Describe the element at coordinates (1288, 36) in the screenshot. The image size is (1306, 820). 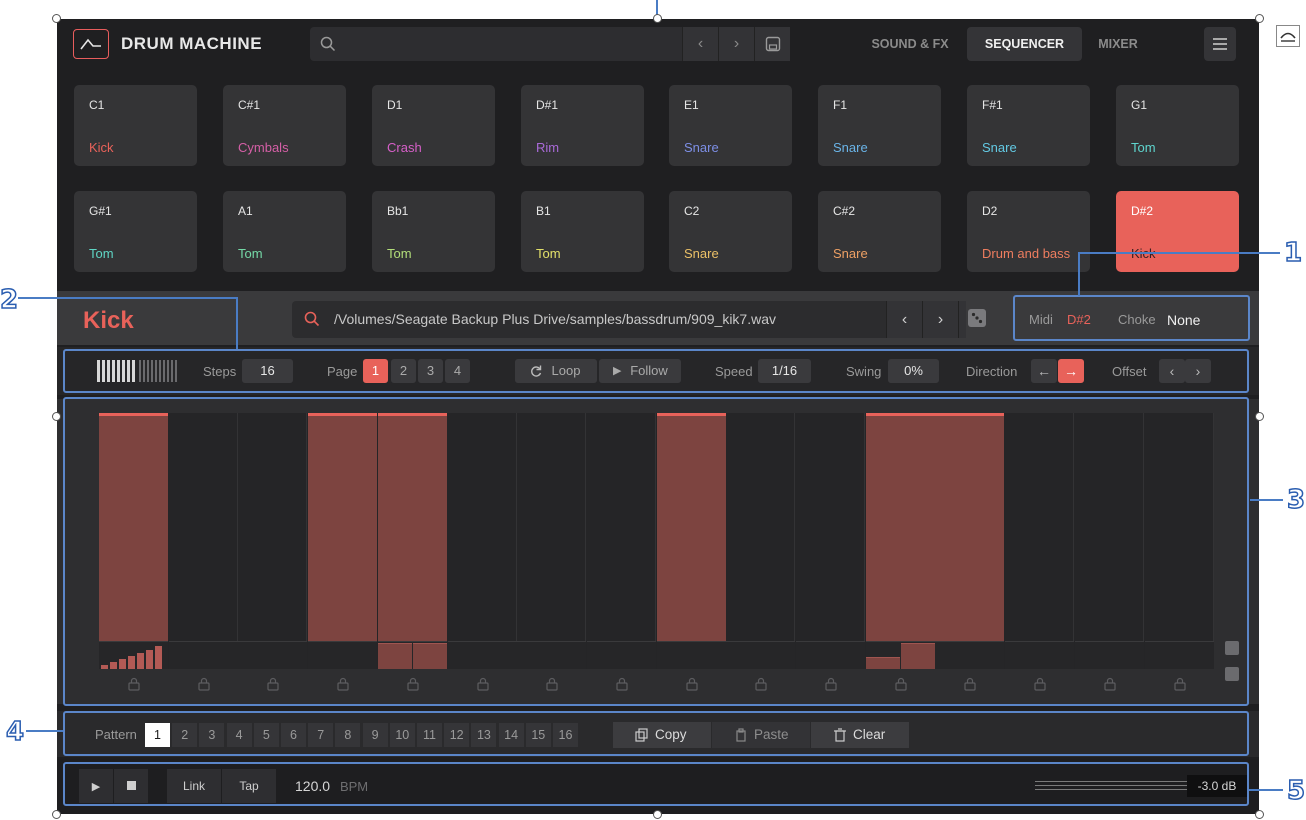
I see `layout-options-icon` at that location.